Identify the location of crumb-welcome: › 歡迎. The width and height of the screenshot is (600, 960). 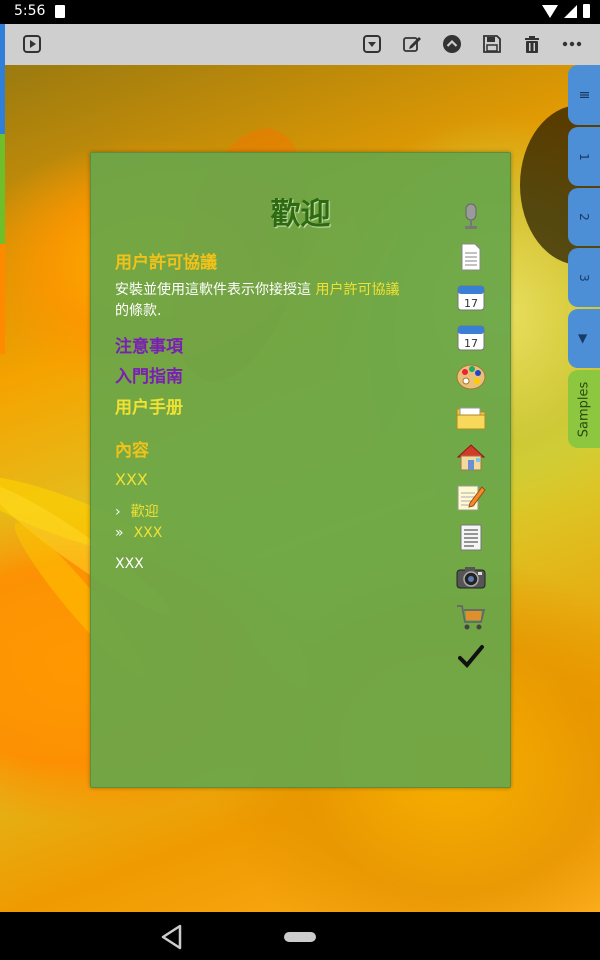
(137, 511).